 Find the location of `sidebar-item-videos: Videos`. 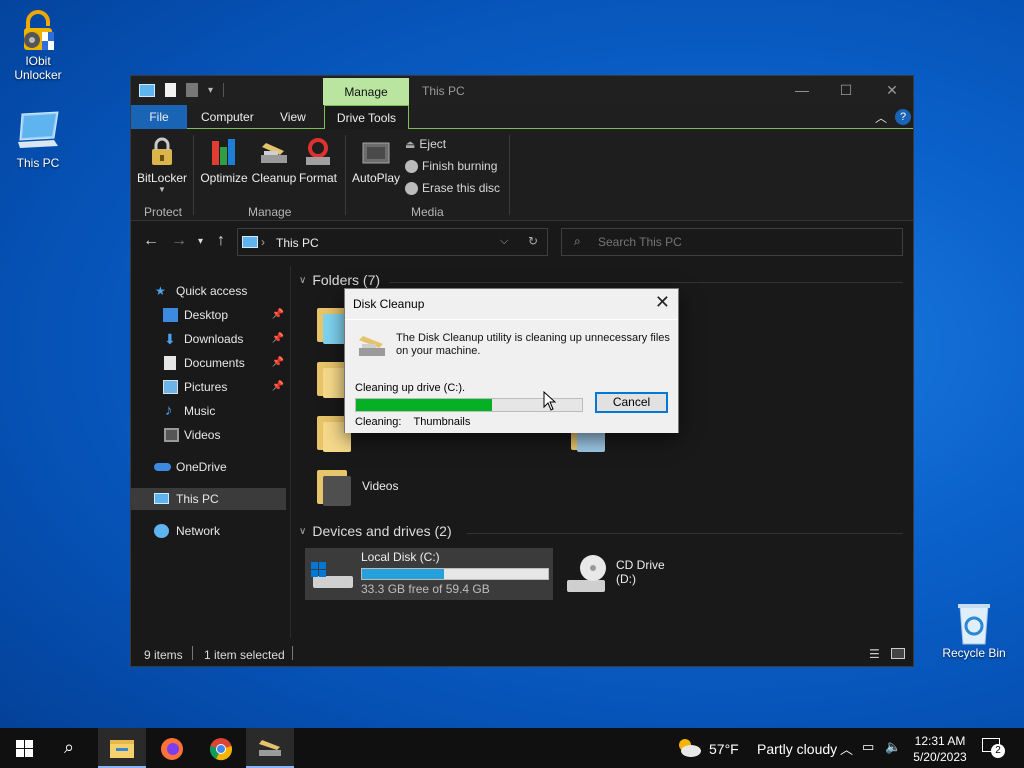

sidebar-item-videos: Videos is located at coordinates (208, 435).